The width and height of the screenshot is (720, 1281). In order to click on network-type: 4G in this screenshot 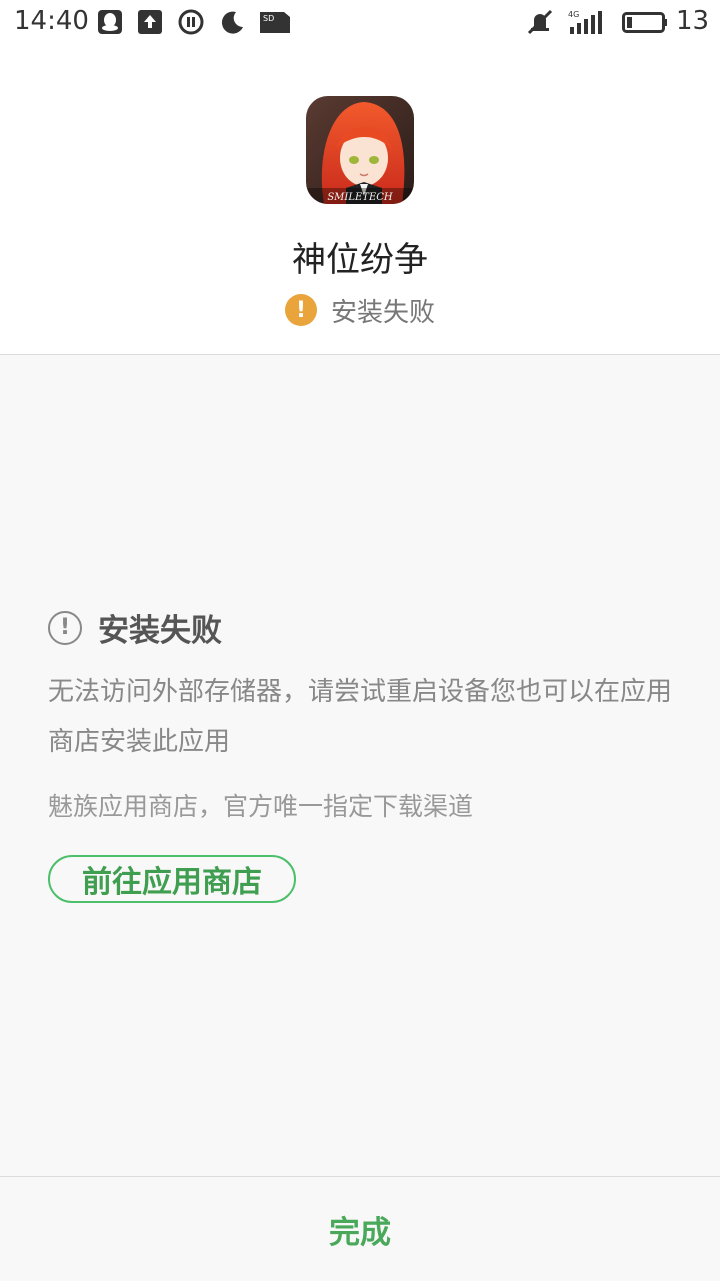, I will do `click(573, 14)`.